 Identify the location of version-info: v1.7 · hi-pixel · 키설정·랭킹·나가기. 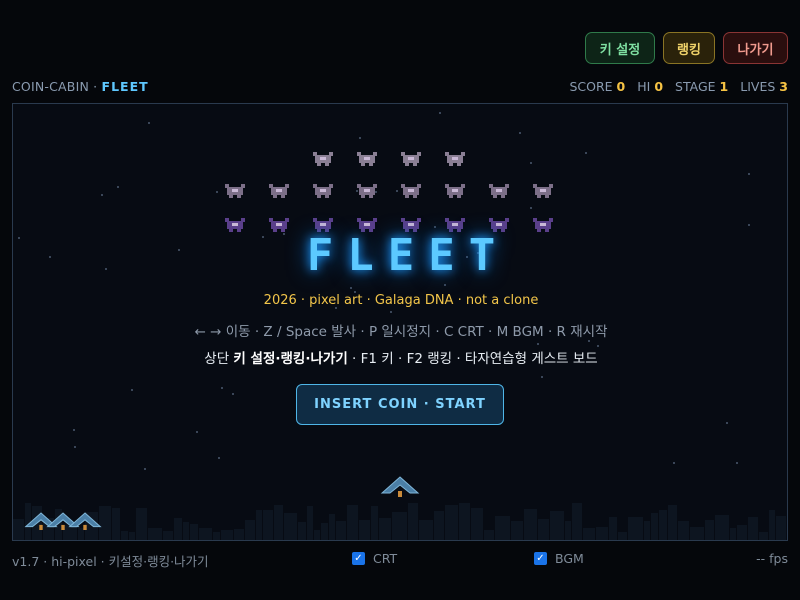
(110, 561).